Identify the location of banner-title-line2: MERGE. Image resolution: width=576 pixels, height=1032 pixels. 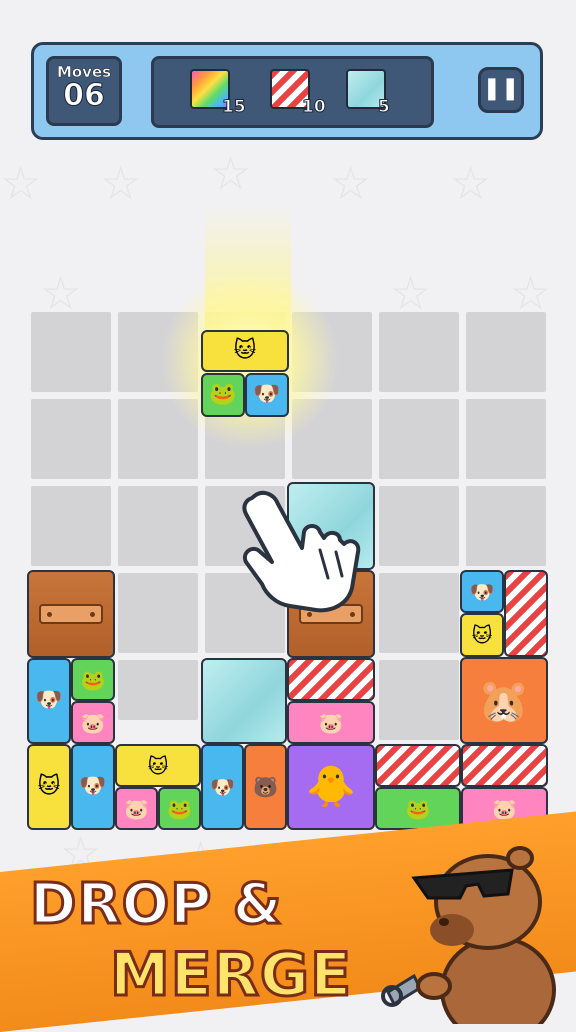
(230, 975).